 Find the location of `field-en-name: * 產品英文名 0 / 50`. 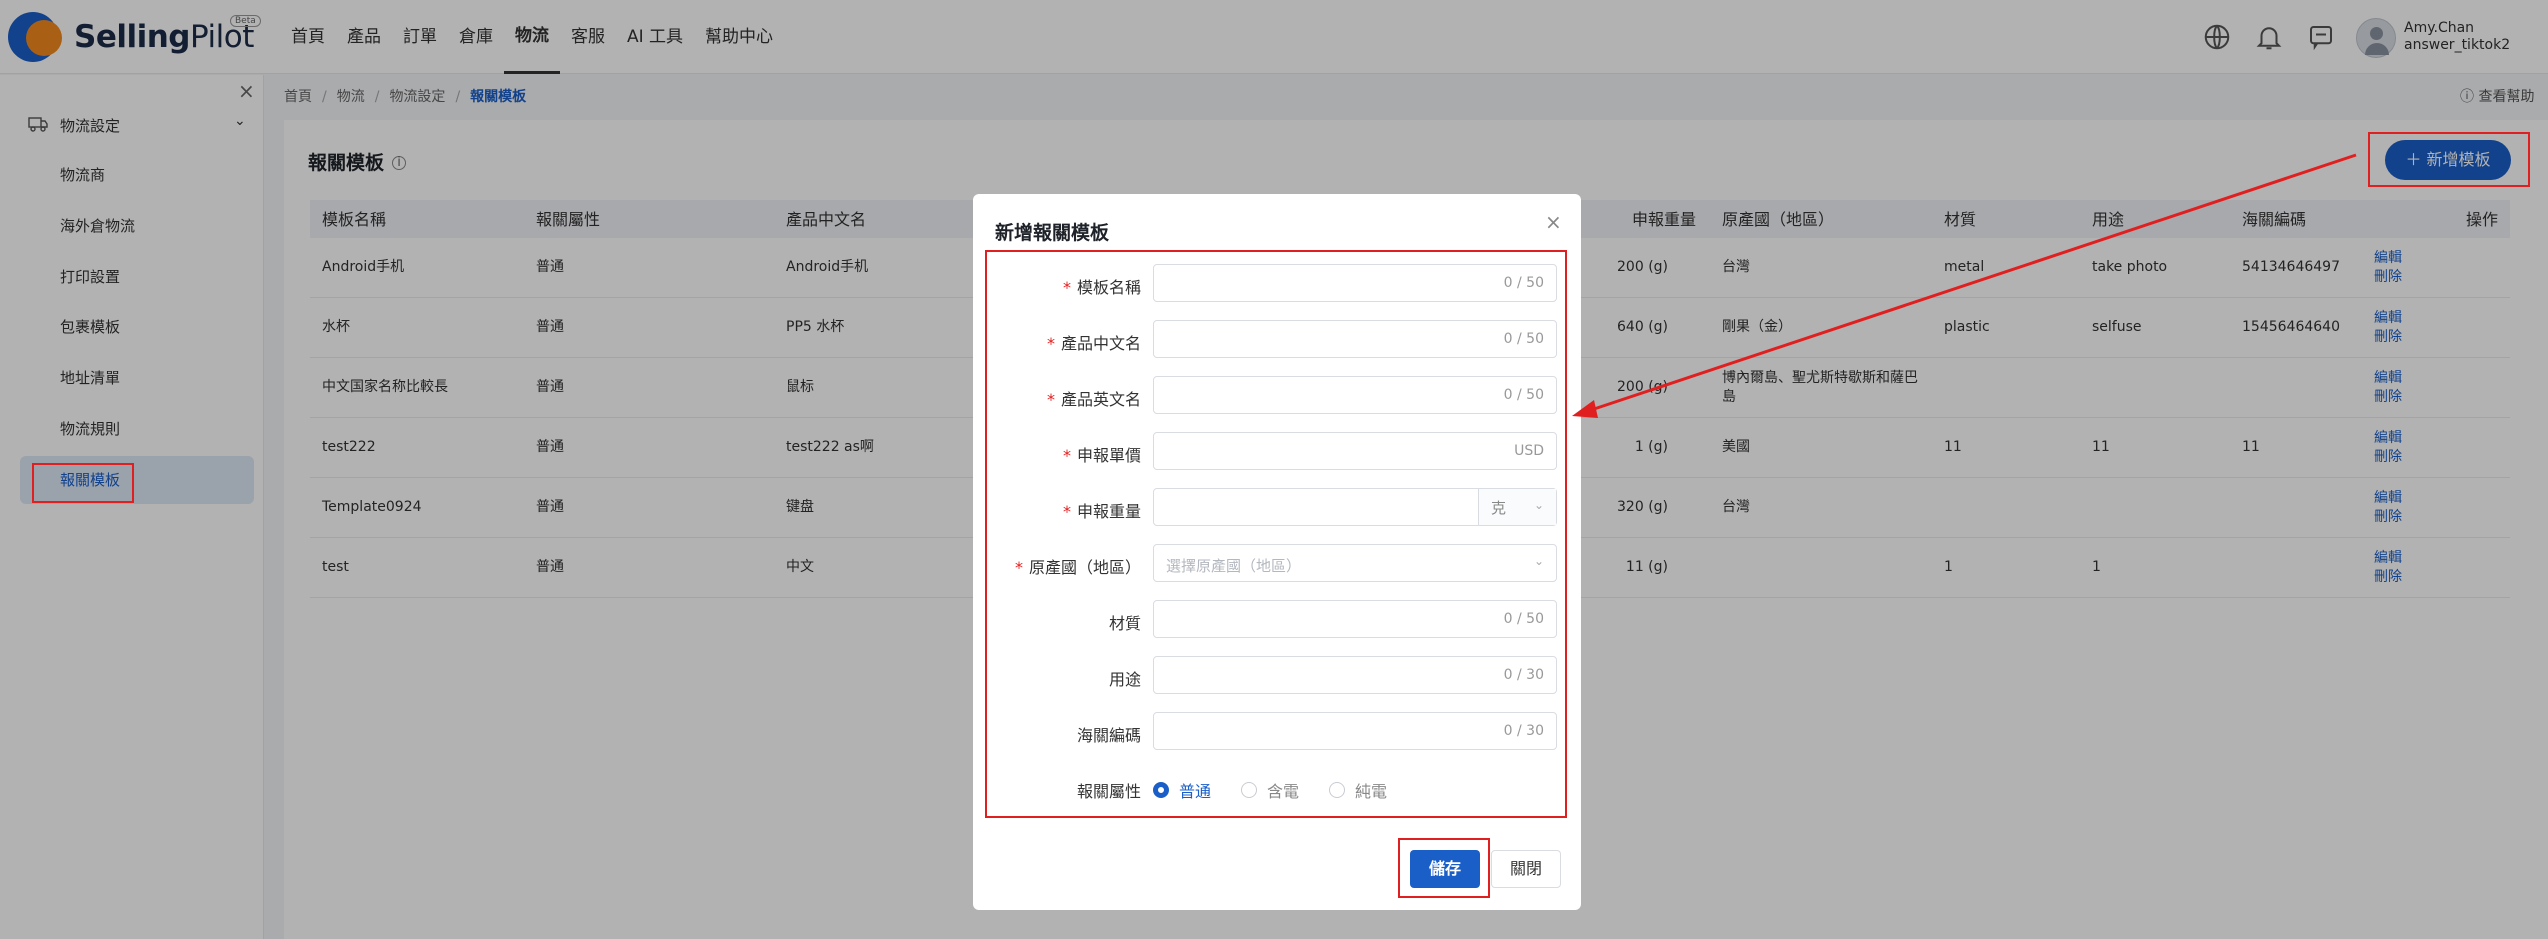

field-en-name: * 產品英文名 0 / 50 is located at coordinates (1277, 396).